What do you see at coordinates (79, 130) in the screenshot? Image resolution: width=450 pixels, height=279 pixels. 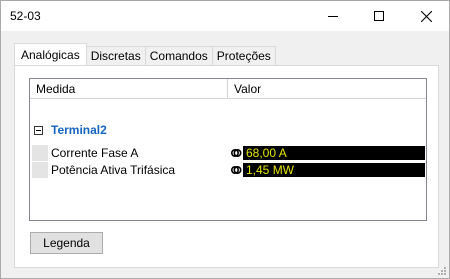 I see `group-label: Terminal2` at bounding box center [79, 130].